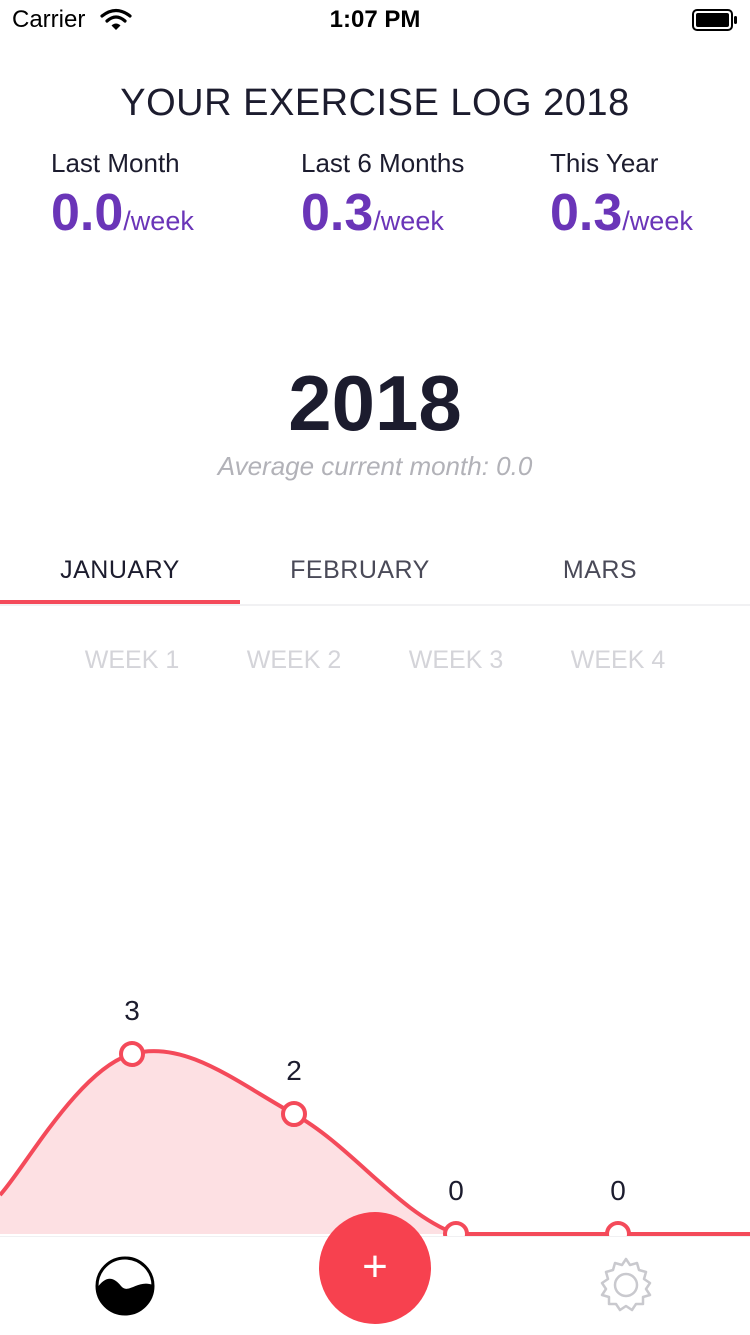 The height and width of the screenshot is (1335, 750). What do you see at coordinates (115, 163) in the screenshot?
I see `stat-label: Last Month` at bounding box center [115, 163].